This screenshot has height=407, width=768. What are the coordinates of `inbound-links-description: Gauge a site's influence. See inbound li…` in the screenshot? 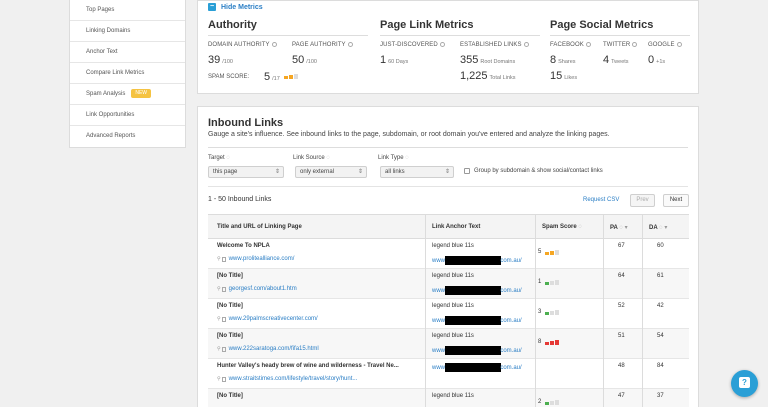 It's located at (409, 134).